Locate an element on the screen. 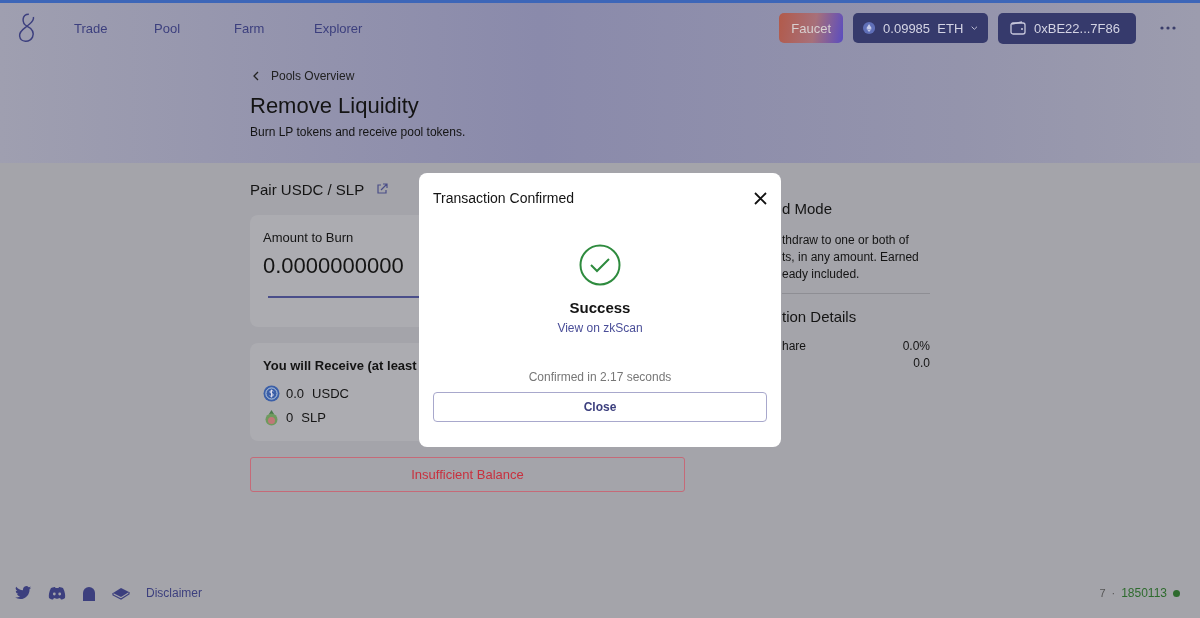 Image resolution: width=1200 pixels, height=618 pixels. mode-description: eady included. is located at coordinates (821, 274).